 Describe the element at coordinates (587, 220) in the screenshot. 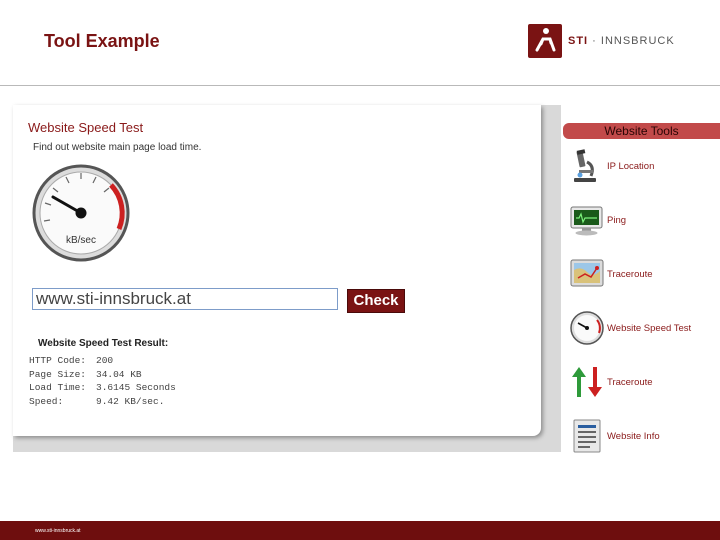

I see `monitor-icon` at that location.